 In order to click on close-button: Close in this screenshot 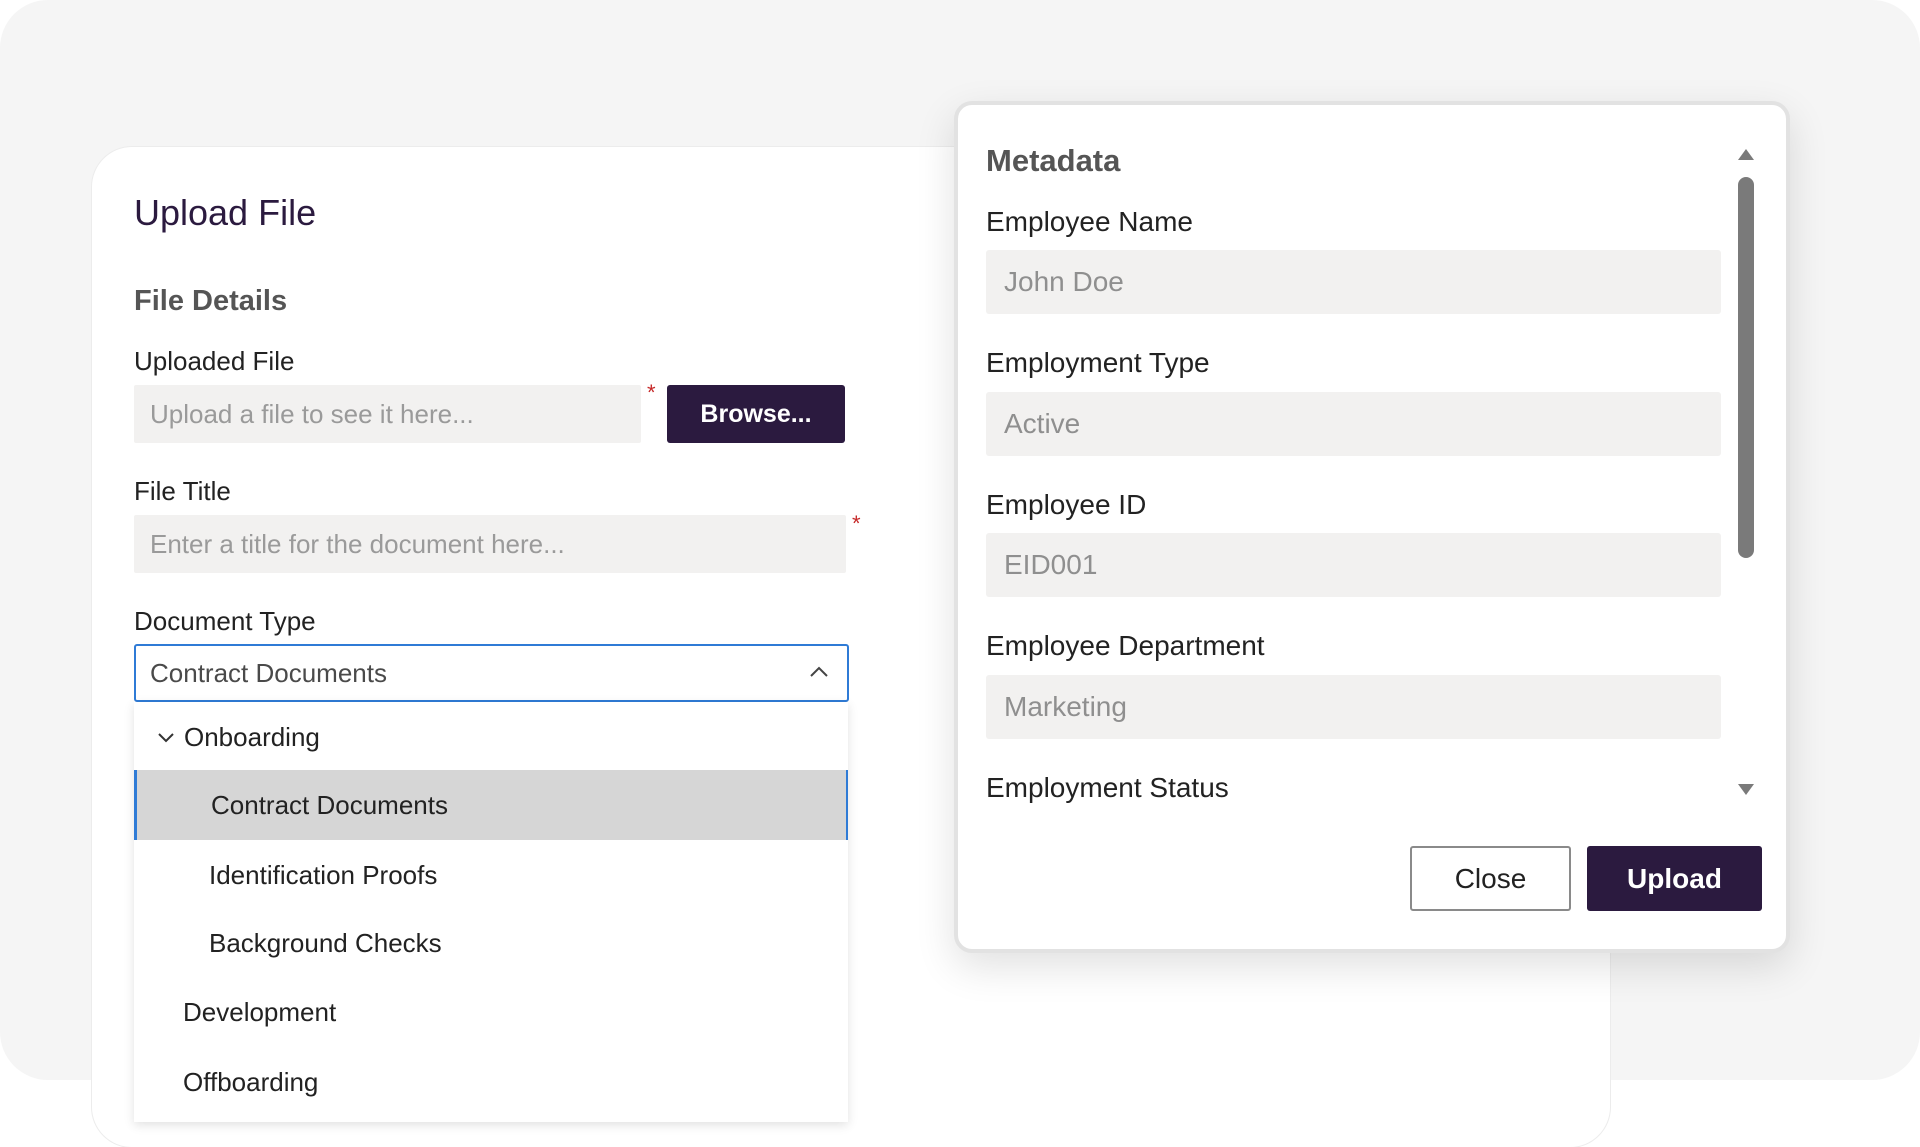, I will do `click(1490, 878)`.